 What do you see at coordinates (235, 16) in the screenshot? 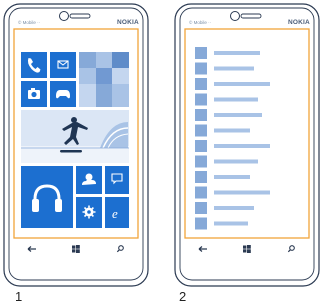
I see `phone-2-camera-icon` at bounding box center [235, 16].